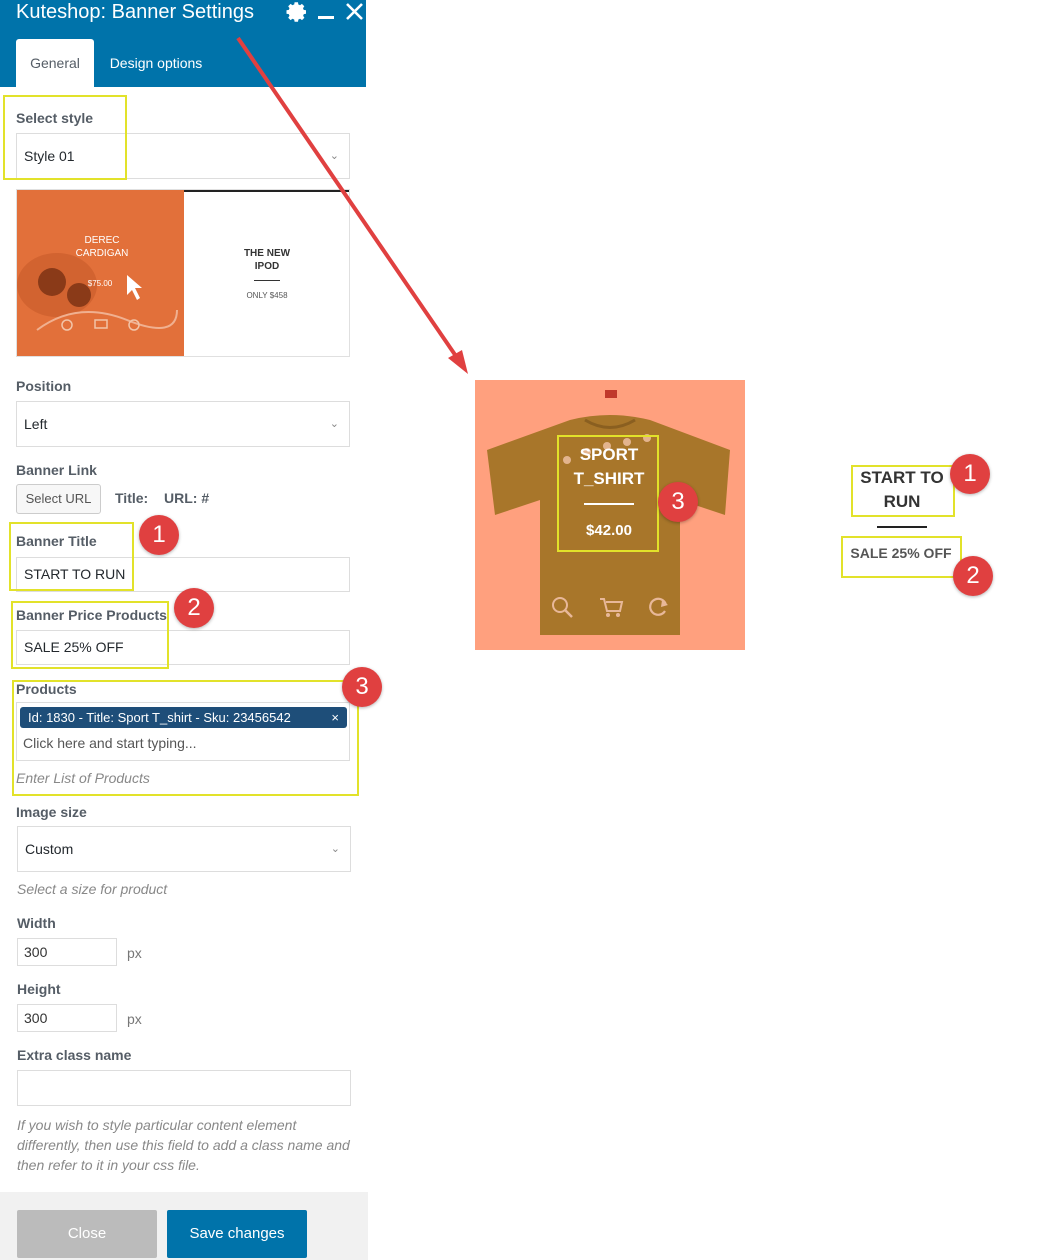 The image size is (1059, 1260). I want to click on highlight-preview-product, so click(608, 493).